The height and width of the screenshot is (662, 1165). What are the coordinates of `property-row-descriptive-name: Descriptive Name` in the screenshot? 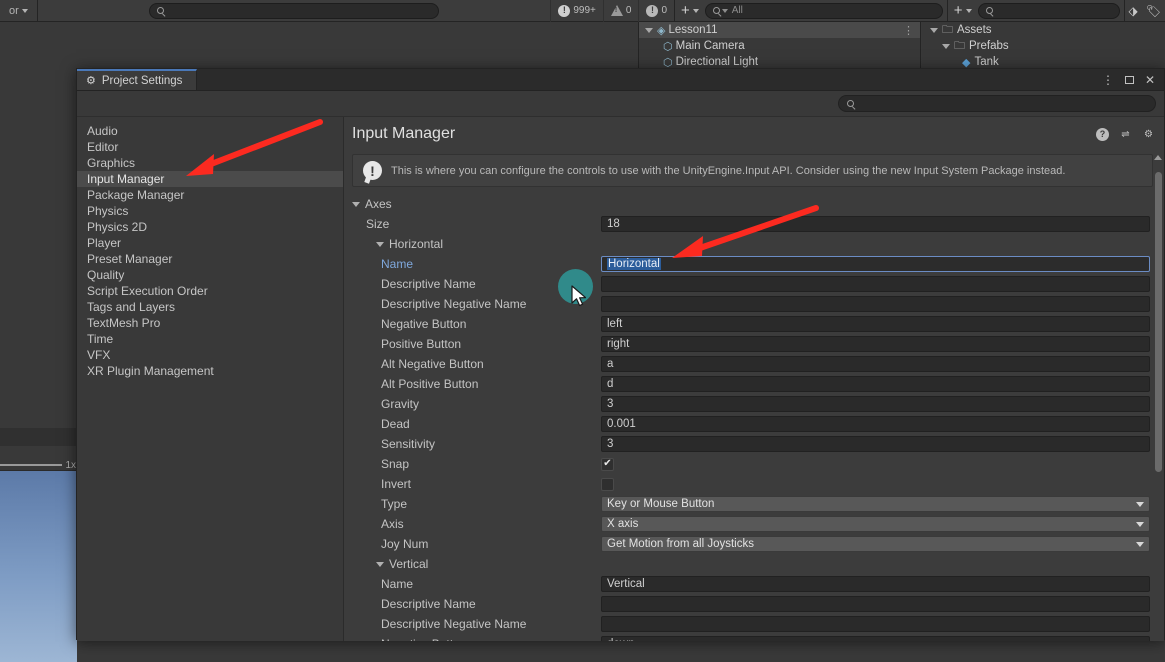 It's located at (754, 284).